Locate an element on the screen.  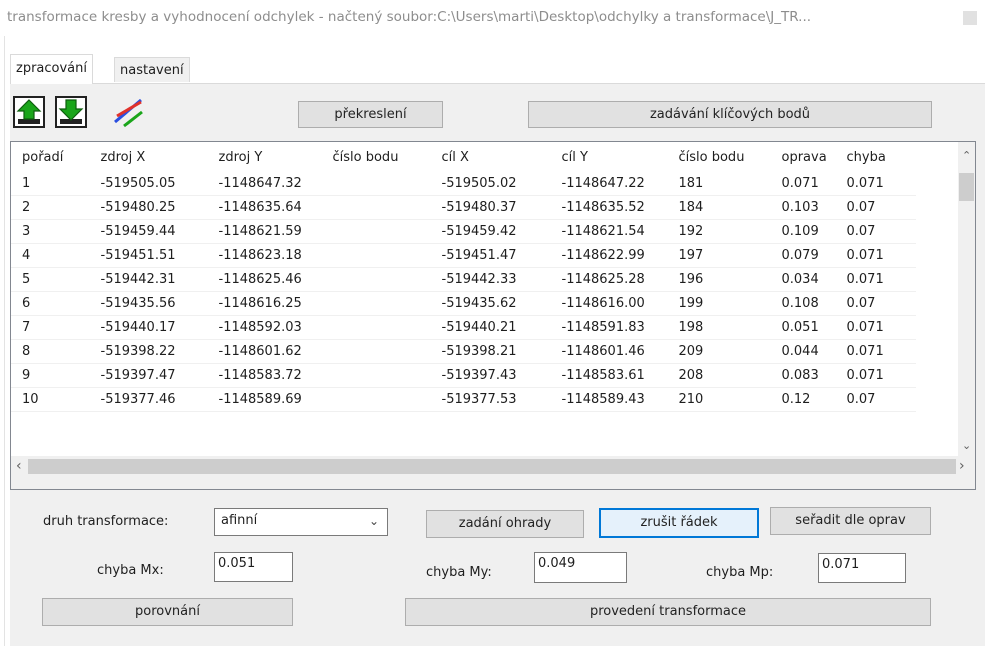
table-cell: -1148601.46 is located at coordinates (609, 351).